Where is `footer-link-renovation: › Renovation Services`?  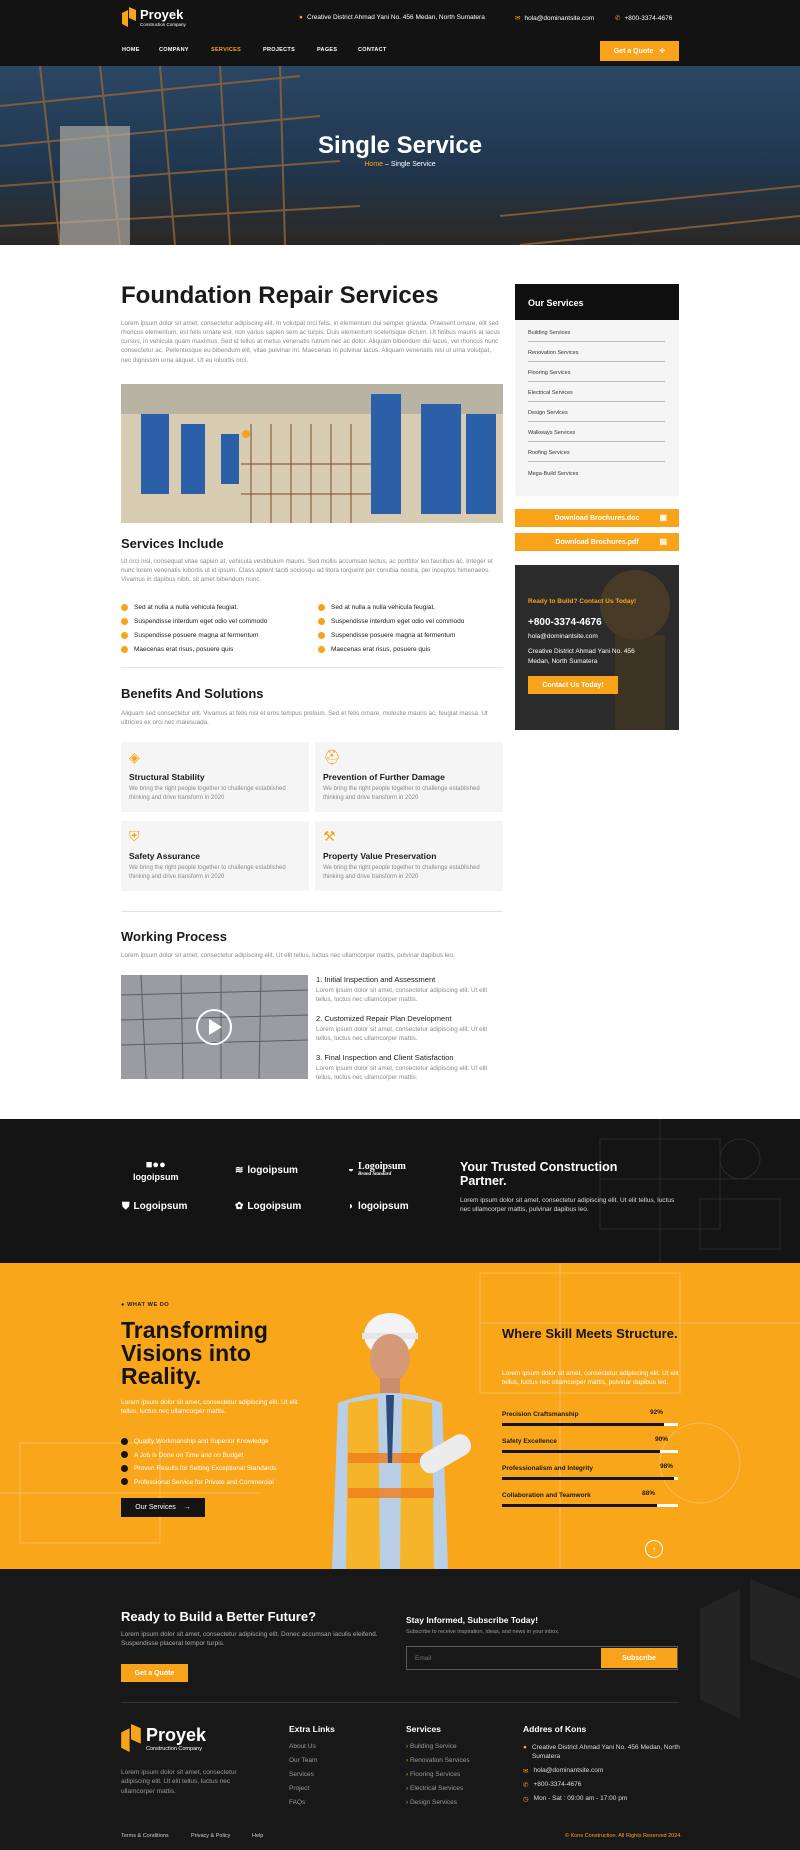 footer-link-renovation: › Renovation Services is located at coordinates (438, 1760).